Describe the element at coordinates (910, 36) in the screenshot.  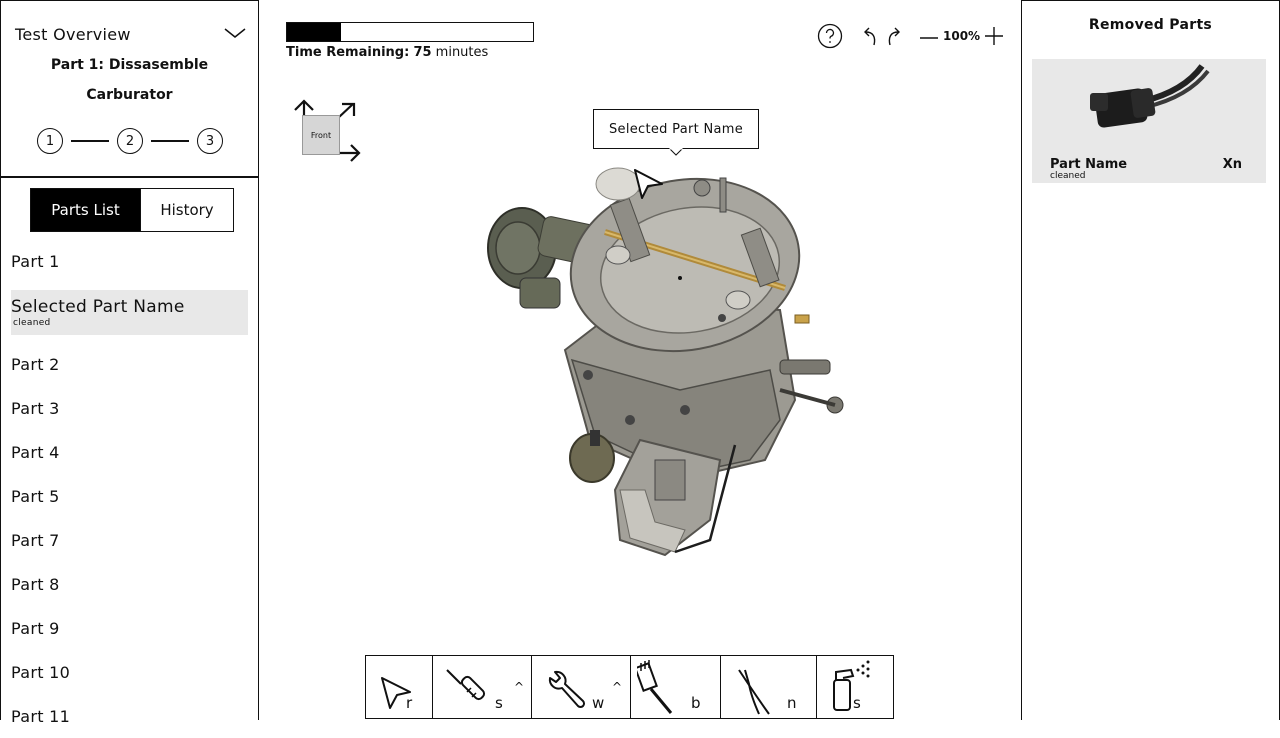
I see `view-controls: 100%` at that location.